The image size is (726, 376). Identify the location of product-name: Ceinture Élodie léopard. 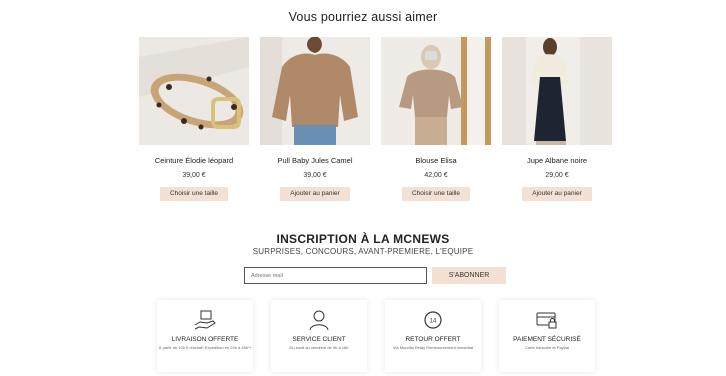
(194, 160).